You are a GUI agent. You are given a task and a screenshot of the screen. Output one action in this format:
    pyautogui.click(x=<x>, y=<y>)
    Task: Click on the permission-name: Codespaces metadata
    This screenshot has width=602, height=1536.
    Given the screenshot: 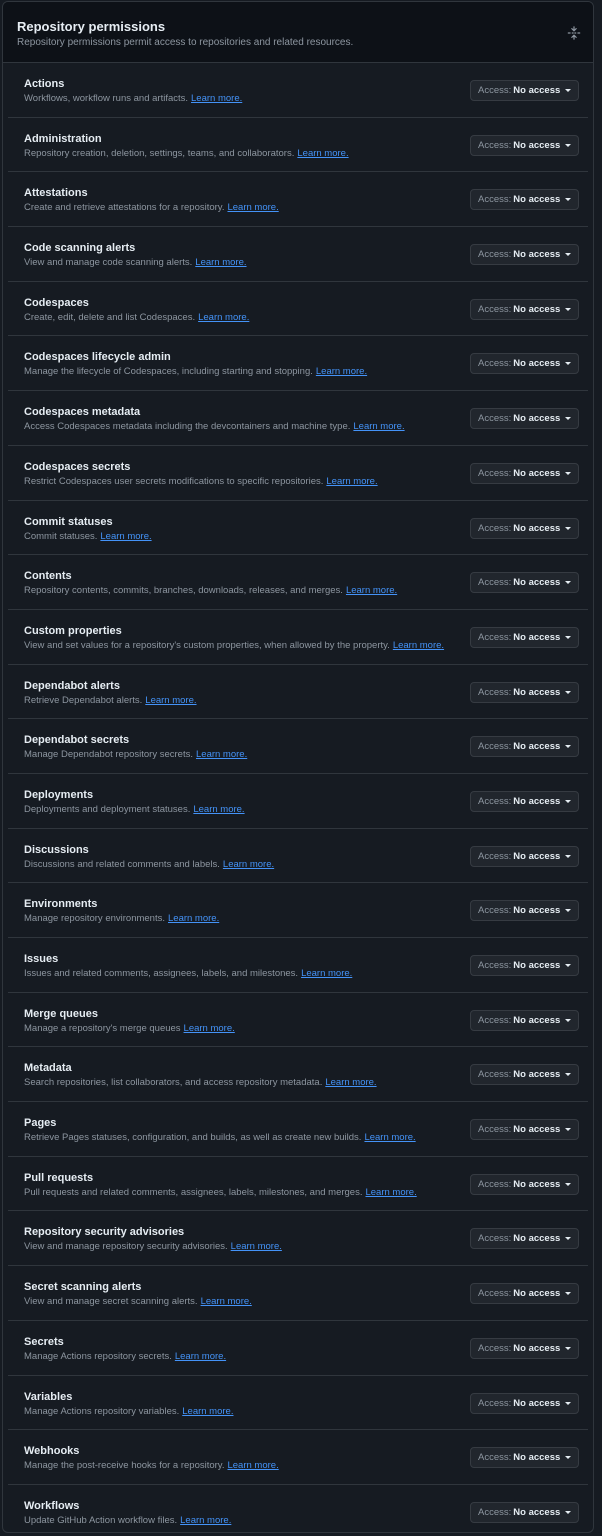 What is the action you would take?
    pyautogui.click(x=82, y=412)
    